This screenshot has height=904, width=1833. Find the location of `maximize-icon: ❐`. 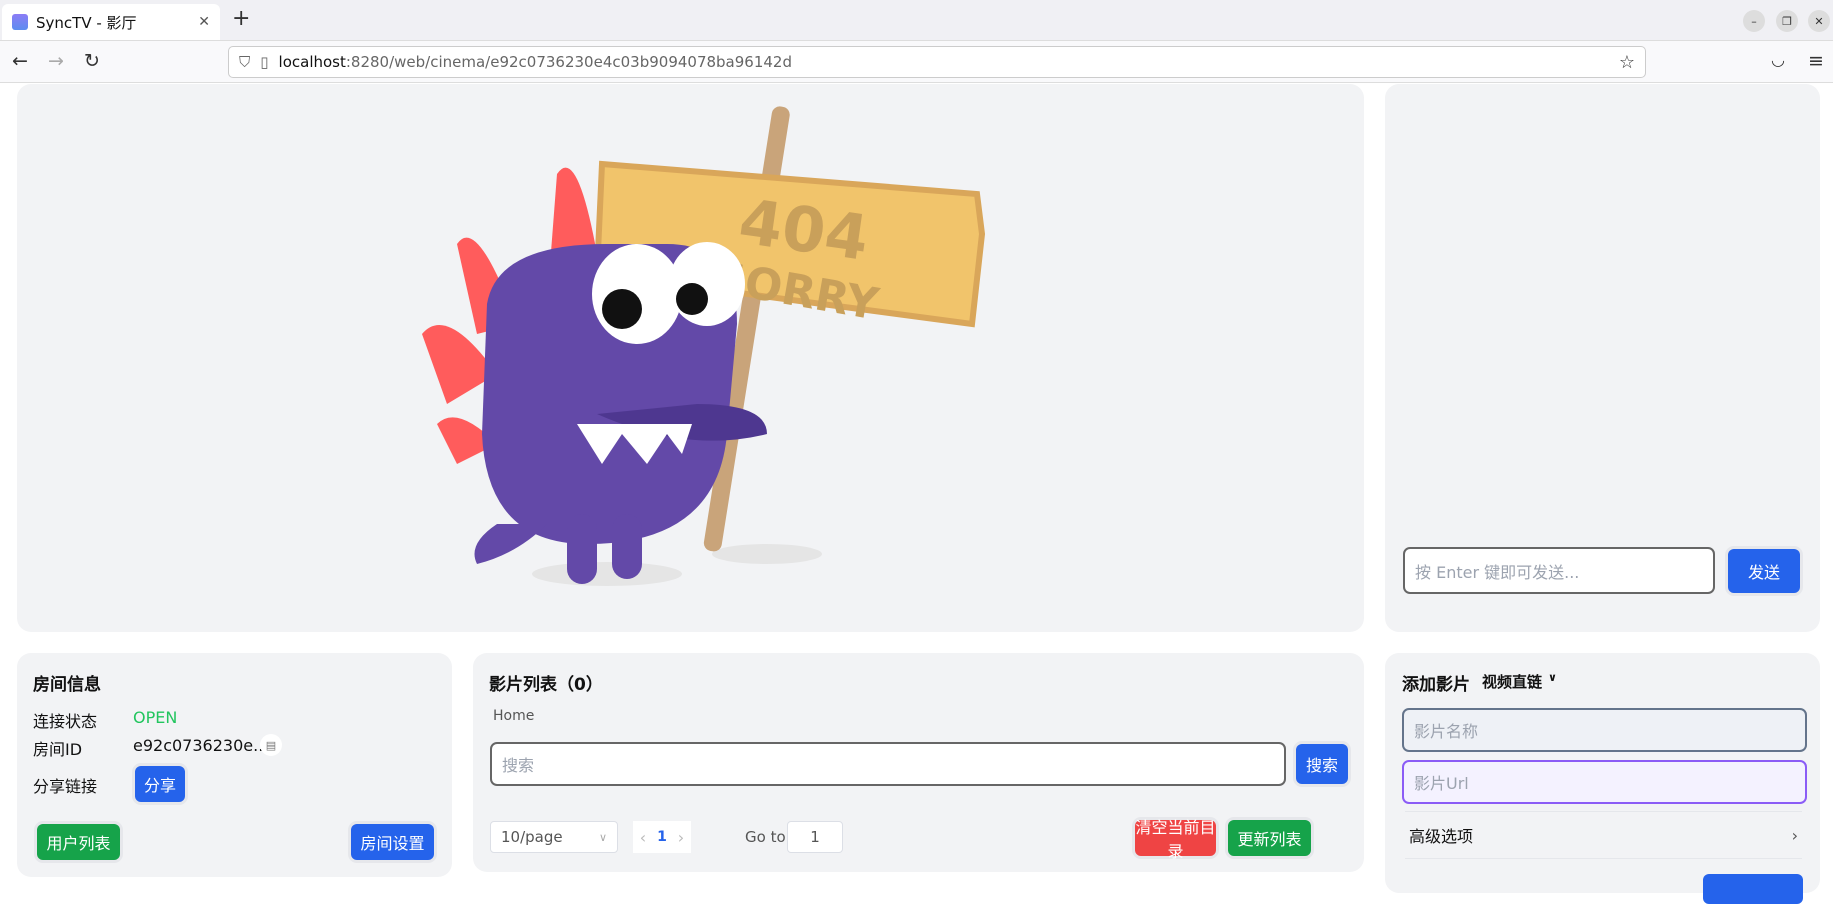

maximize-icon: ❐ is located at coordinates (1787, 21).